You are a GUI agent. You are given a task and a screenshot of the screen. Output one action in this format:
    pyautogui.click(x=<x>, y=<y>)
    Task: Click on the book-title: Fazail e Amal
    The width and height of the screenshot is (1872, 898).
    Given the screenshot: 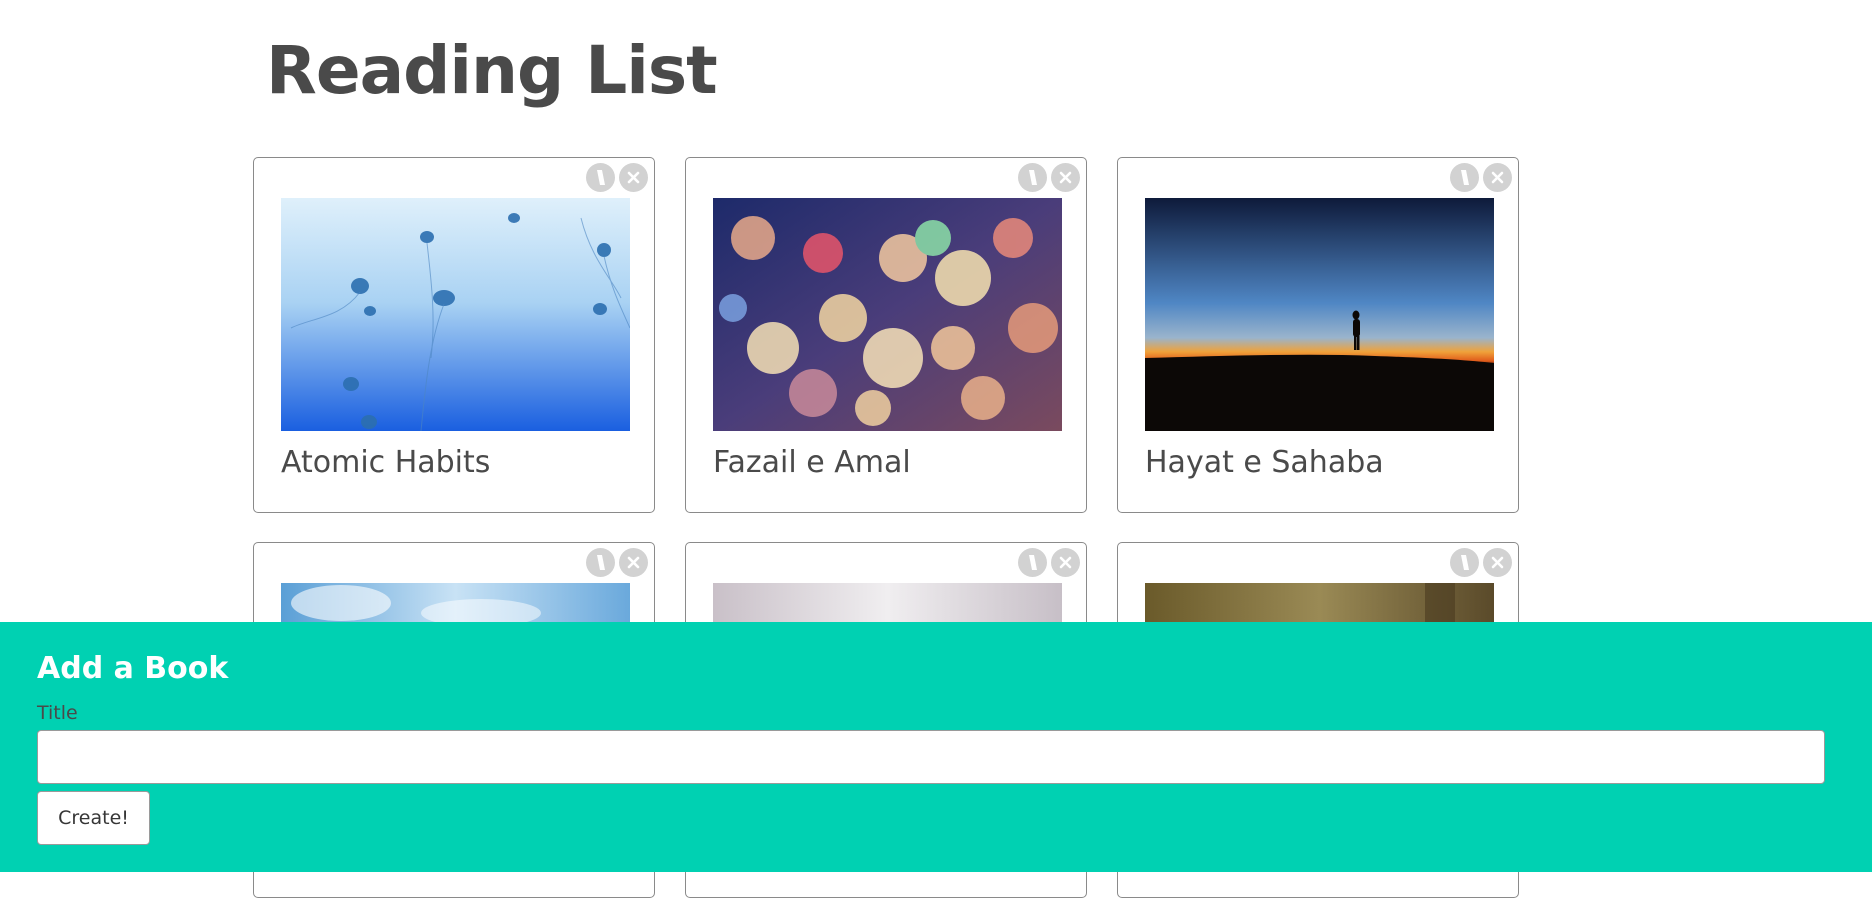 What is the action you would take?
    pyautogui.click(x=812, y=462)
    